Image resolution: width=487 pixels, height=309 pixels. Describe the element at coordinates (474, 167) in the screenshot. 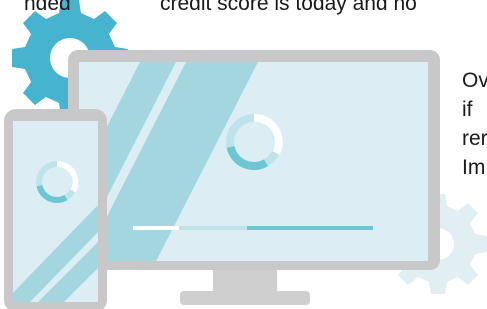

I see `right-text-line-4: Im` at that location.